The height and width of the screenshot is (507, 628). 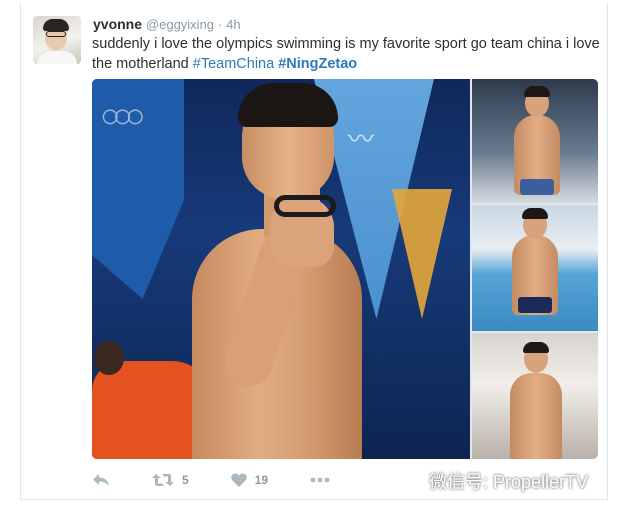 I want to click on hashtag-link: #TeamChina, so click(x=233, y=64).